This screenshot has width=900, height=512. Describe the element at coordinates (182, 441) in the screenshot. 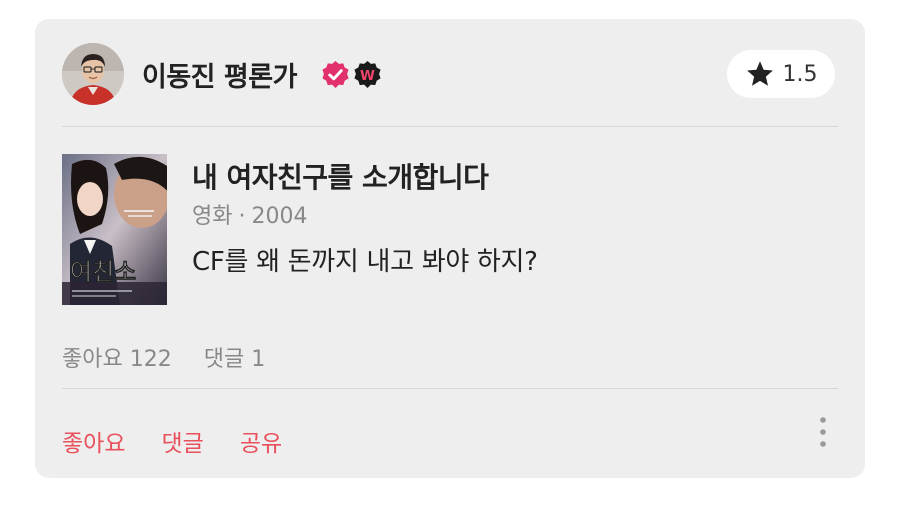

I see `comment-button: 댓글` at that location.